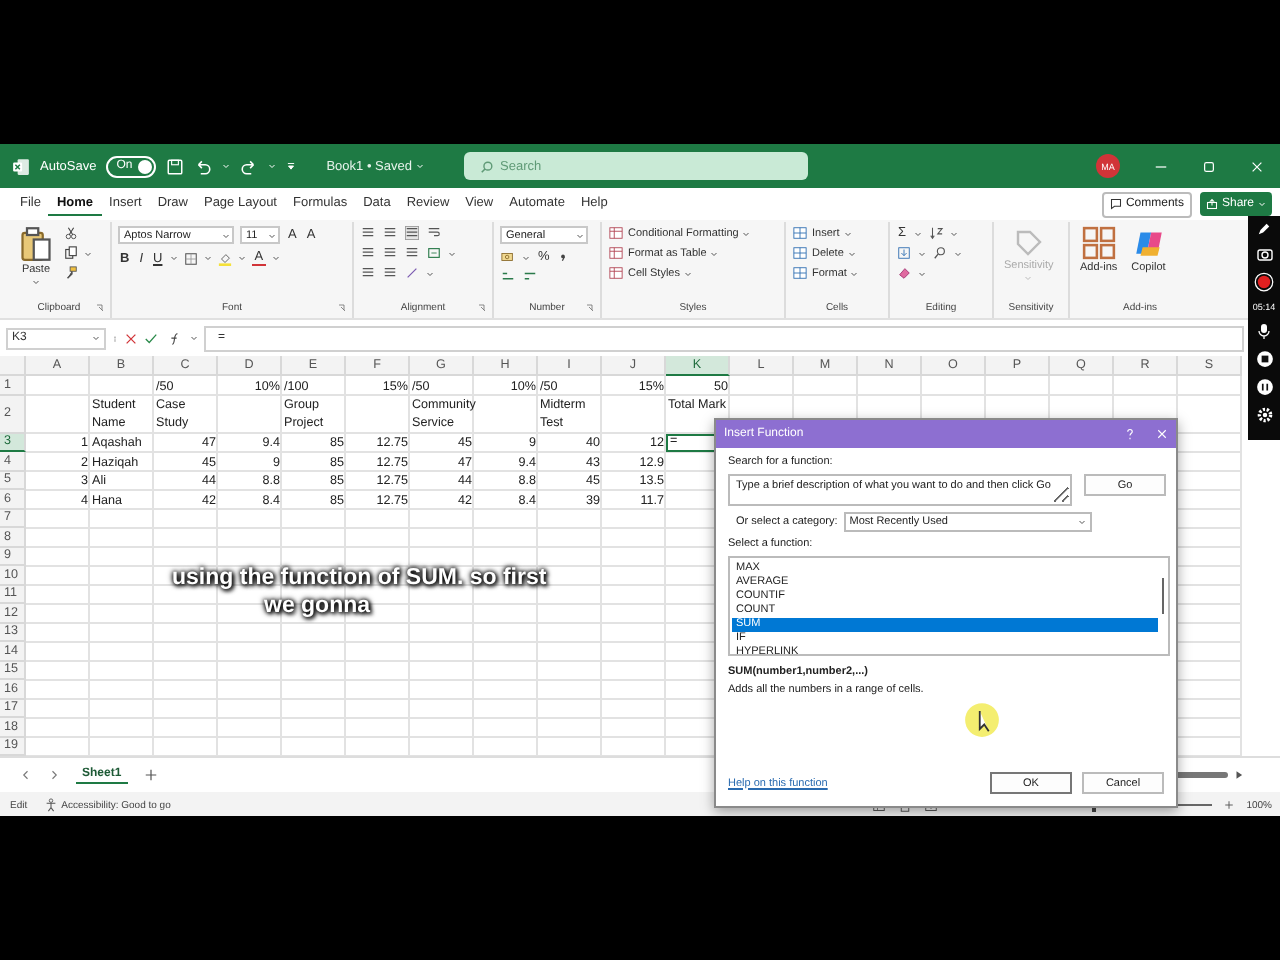  I want to click on subtitle-text: using the function of SUM. so first, so click(359, 578).